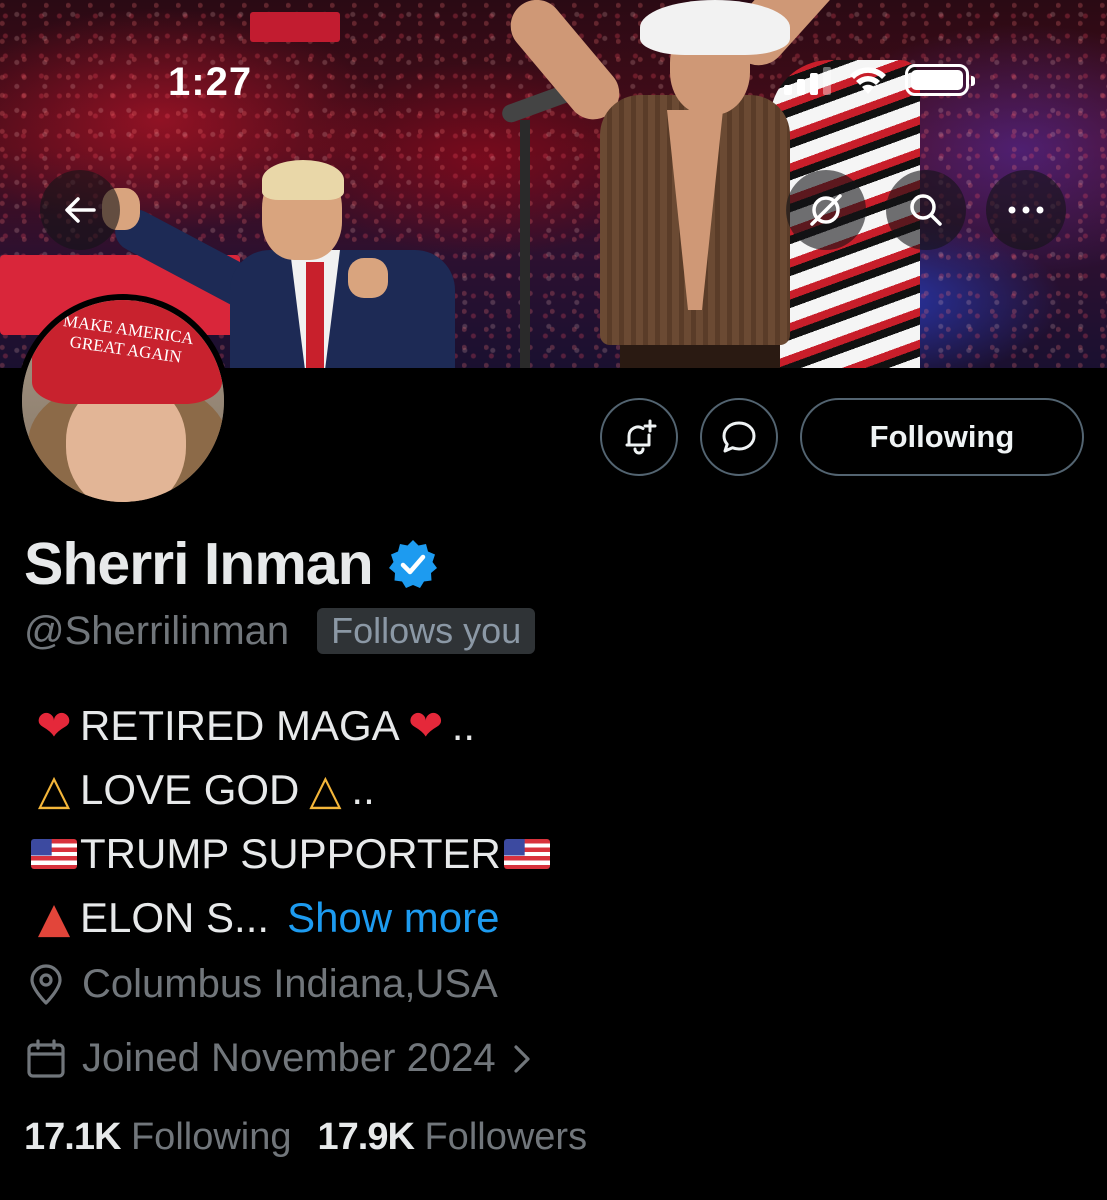 Image resolution: width=1107 pixels, height=1200 pixels. What do you see at coordinates (715, 27) in the screenshot?
I see `banner-performer-headdress` at bounding box center [715, 27].